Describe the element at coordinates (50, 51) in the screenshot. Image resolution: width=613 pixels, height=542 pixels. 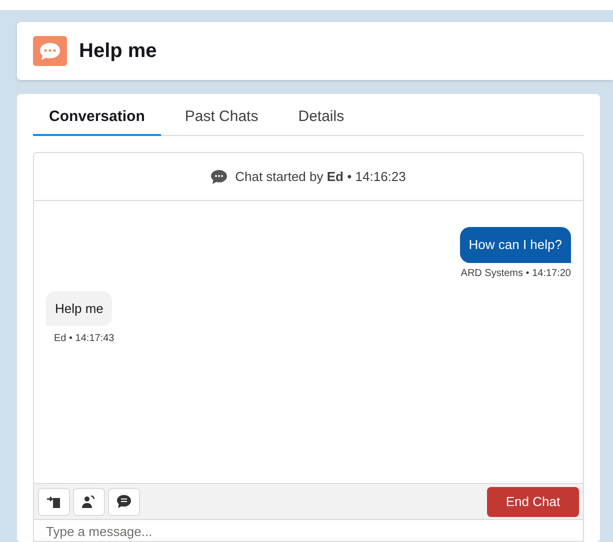
I see `chat-icon` at that location.